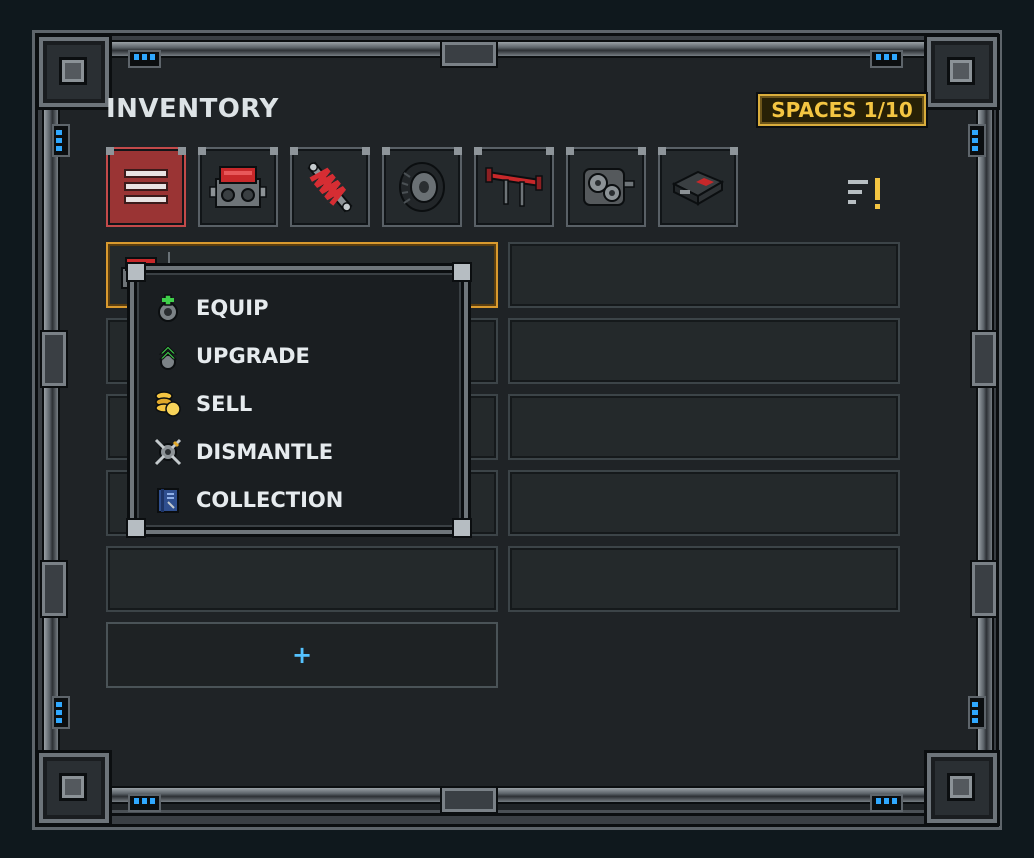 This screenshot has width=1034, height=858. Describe the element at coordinates (144, 803) in the screenshot. I see `frame-lights-bottom-left` at that location.